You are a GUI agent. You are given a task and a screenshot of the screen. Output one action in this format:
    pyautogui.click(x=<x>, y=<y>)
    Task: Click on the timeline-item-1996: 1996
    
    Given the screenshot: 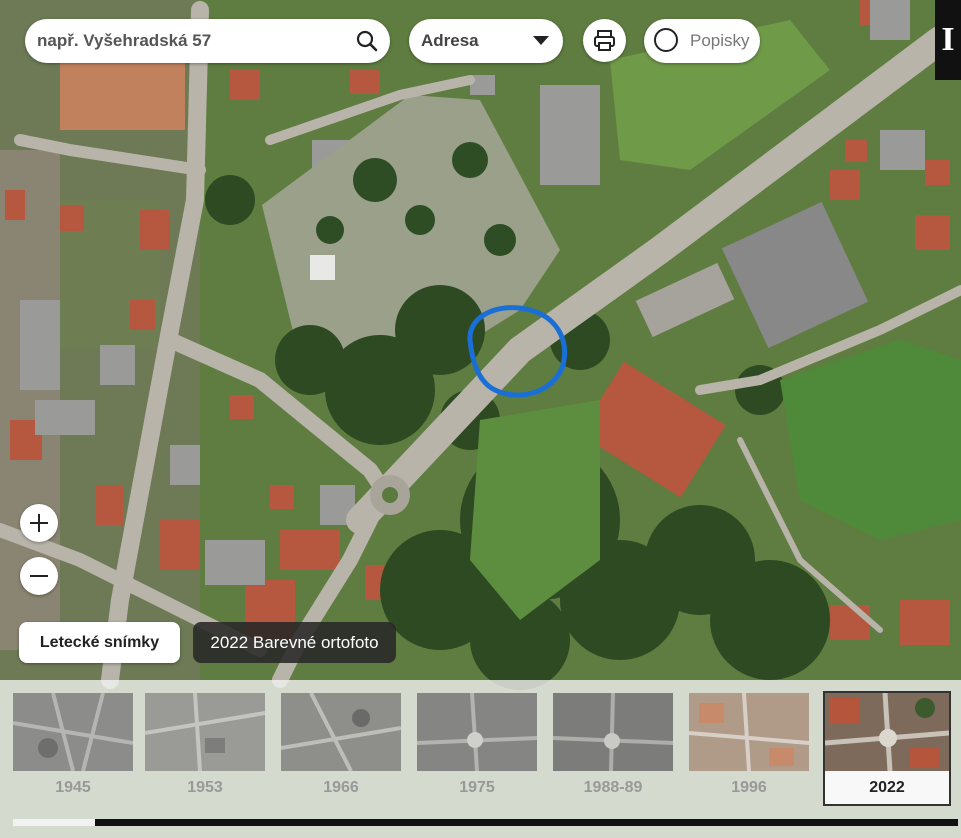 What is the action you would take?
    pyautogui.click(x=750, y=749)
    